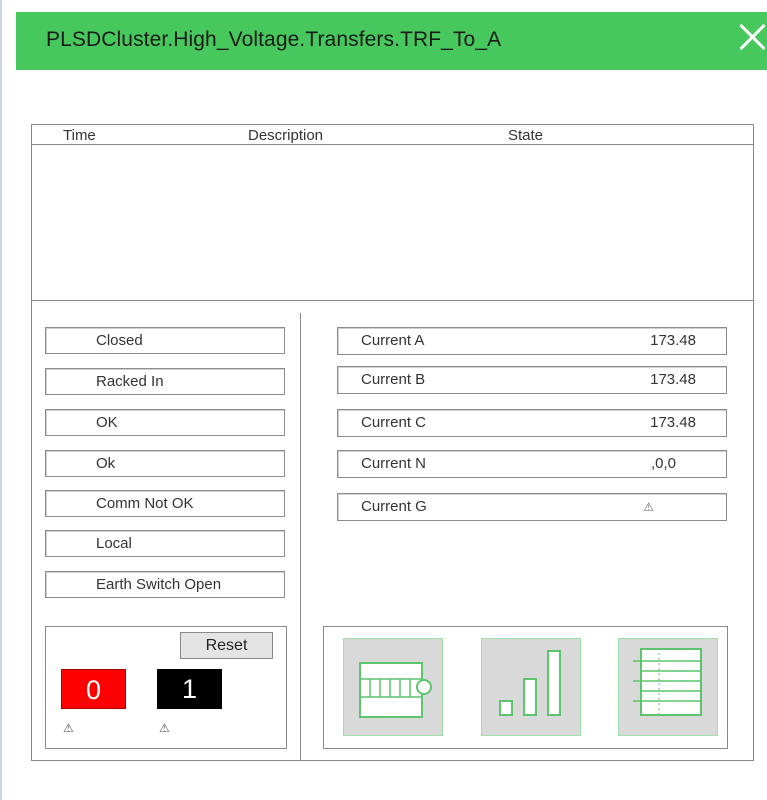 The image size is (767, 800). Describe the element at coordinates (532, 507) in the screenshot. I see `current-g-field: Current G ⚠` at that location.